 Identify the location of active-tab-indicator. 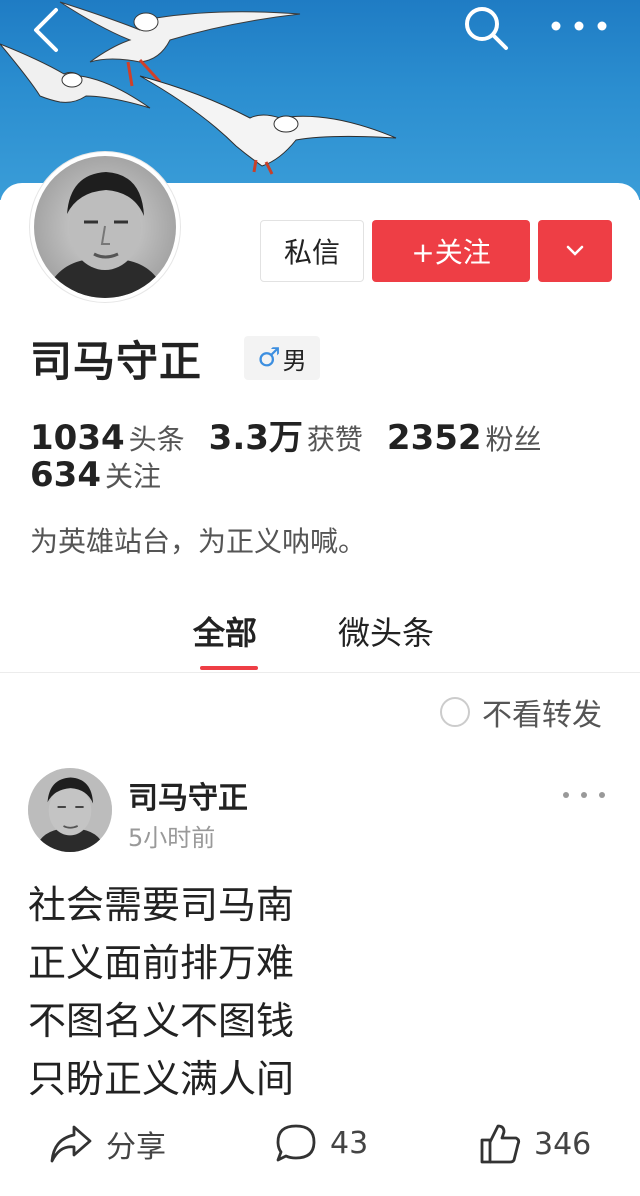
(229, 668).